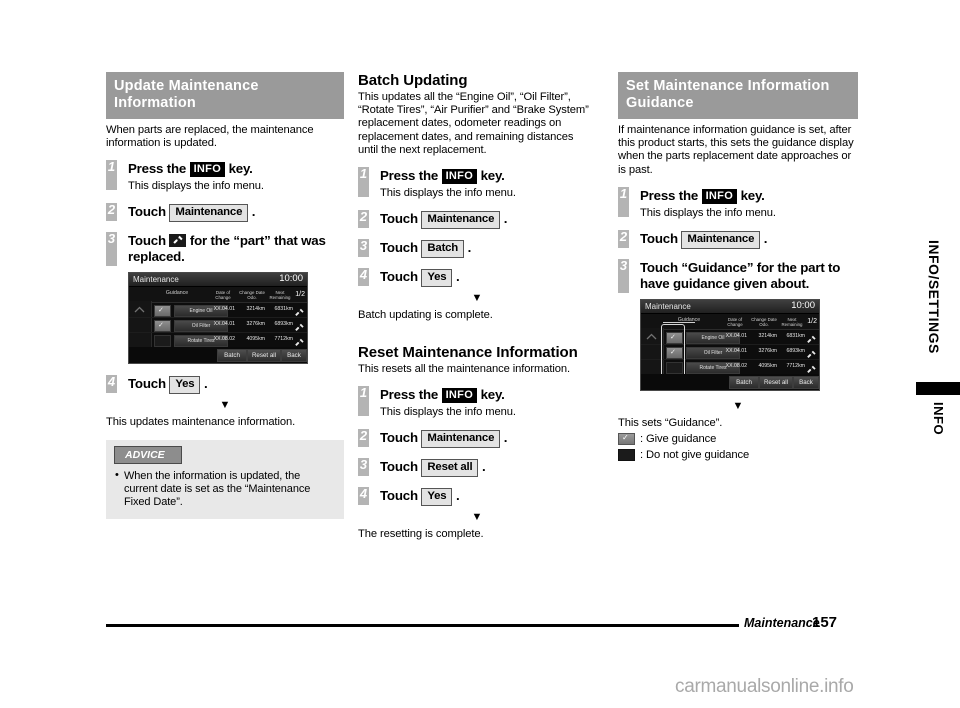 Image resolution: width=960 pixels, height=708 pixels. I want to click on section-heading-set-guidance: Set Maintenance Information Guidance, so click(738, 95).